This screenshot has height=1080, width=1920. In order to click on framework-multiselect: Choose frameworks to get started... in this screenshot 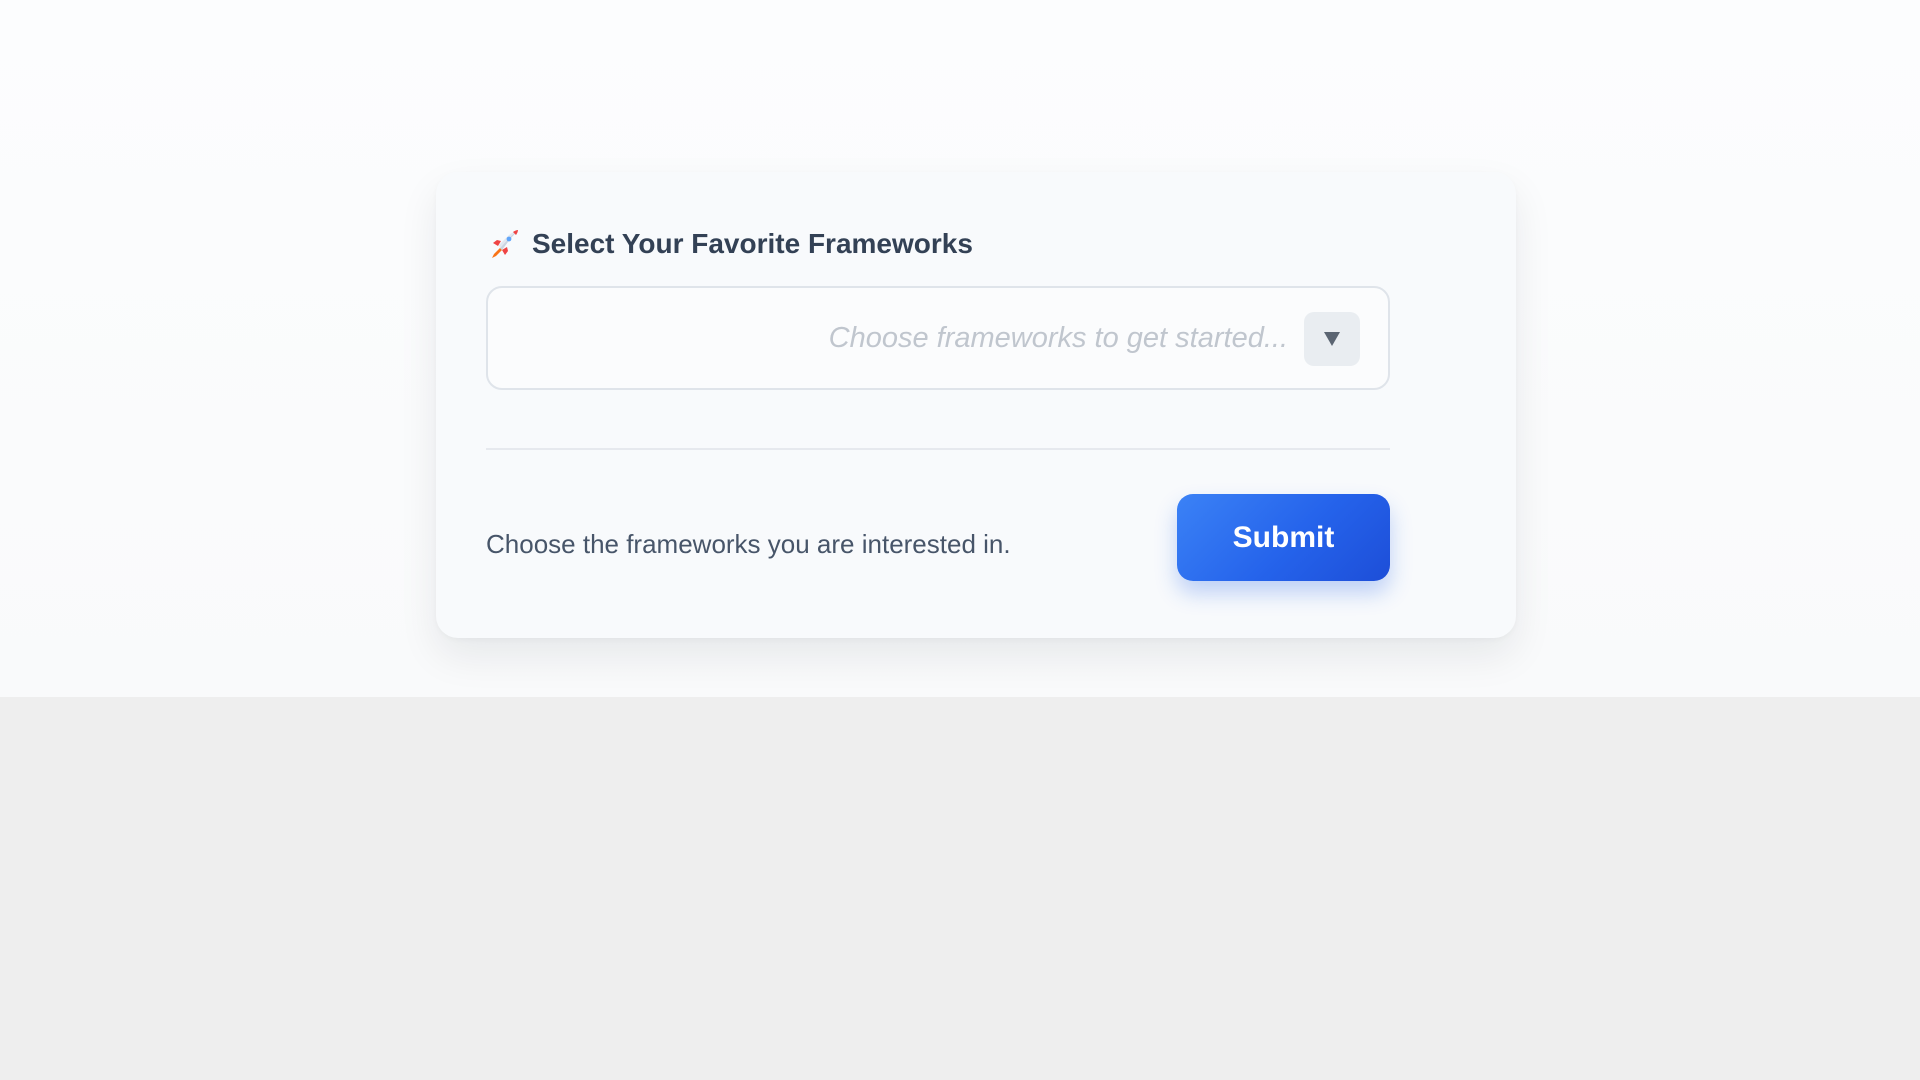, I will do `click(938, 338)`.